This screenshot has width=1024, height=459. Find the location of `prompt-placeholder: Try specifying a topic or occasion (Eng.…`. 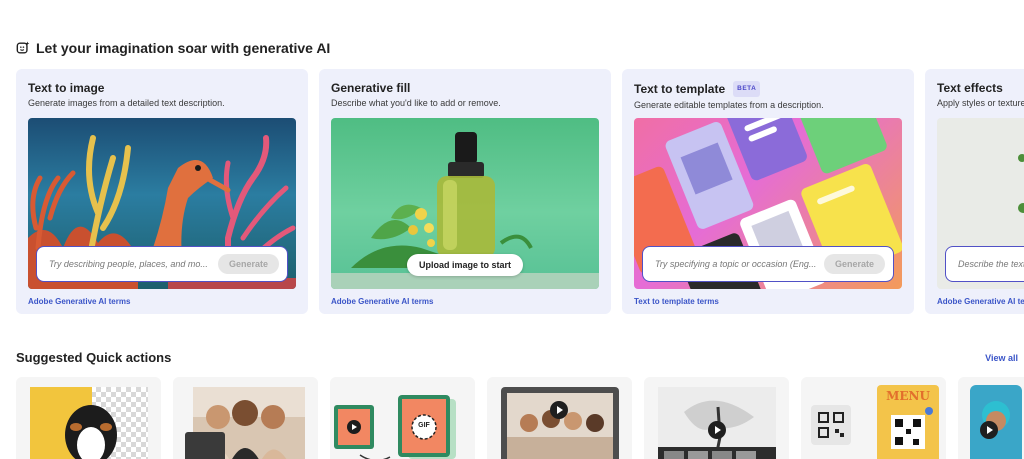

prompt-placeholder: Try specifying a topic or occasion (Eng.… is located at coordinates (736, 264).